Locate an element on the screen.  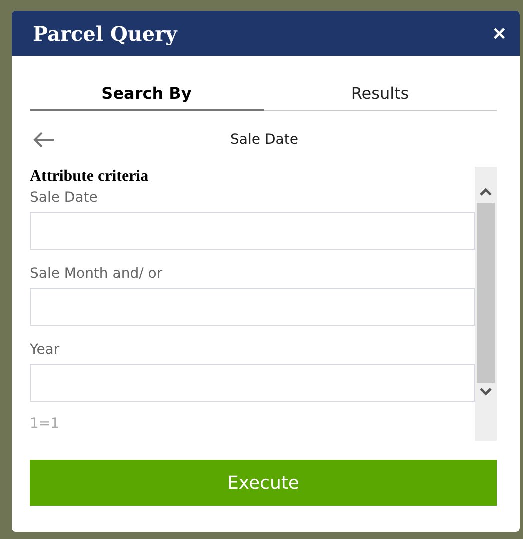
expression-text: 1=1 is located at coordinates (45, 424).